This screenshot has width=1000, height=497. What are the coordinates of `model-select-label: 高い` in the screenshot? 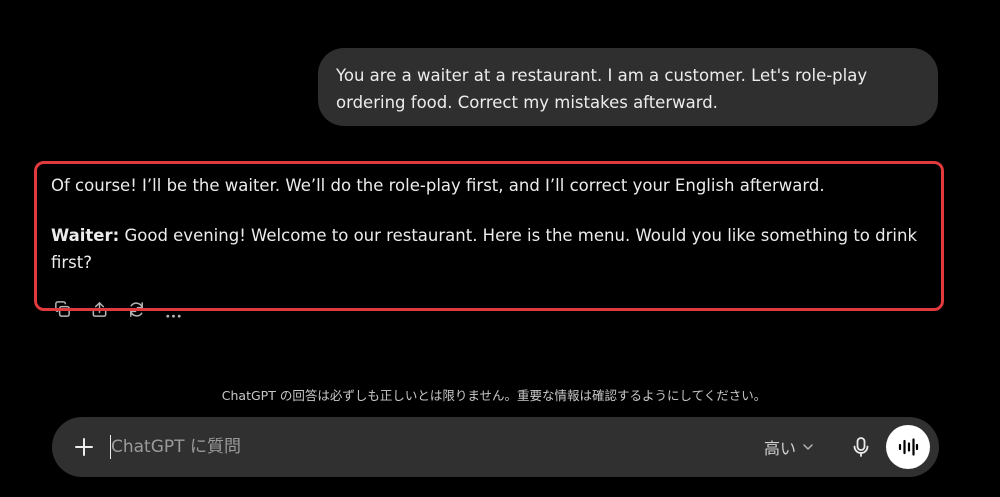 It's located at (780, 448).